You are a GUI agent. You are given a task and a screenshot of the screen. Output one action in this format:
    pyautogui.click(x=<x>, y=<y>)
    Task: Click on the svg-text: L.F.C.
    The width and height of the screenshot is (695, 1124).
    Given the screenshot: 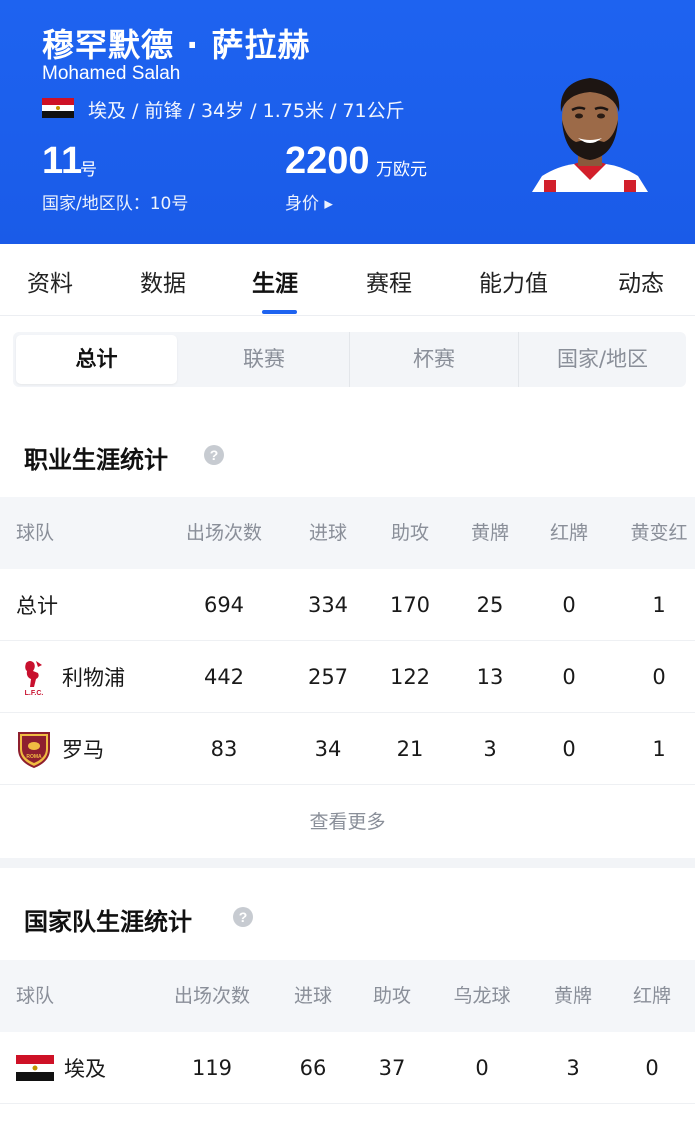 What is the action you would take?
    pyautogui.click(x=34, y=693)
    